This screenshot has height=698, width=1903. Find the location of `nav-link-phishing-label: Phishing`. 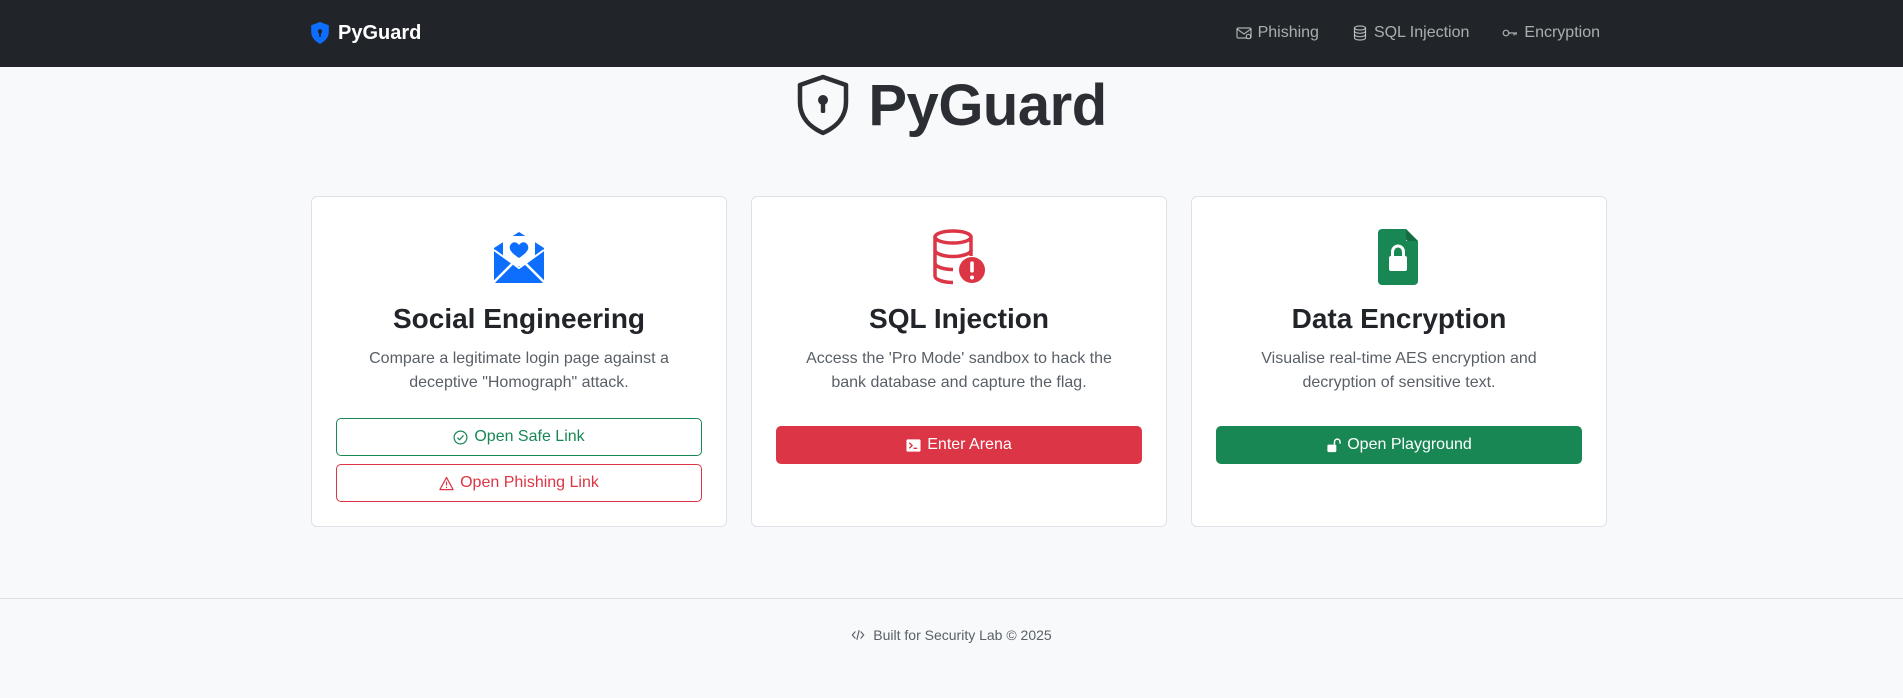

nav-link-phishing-label: Phishing is located at coordinates (1288, 32).